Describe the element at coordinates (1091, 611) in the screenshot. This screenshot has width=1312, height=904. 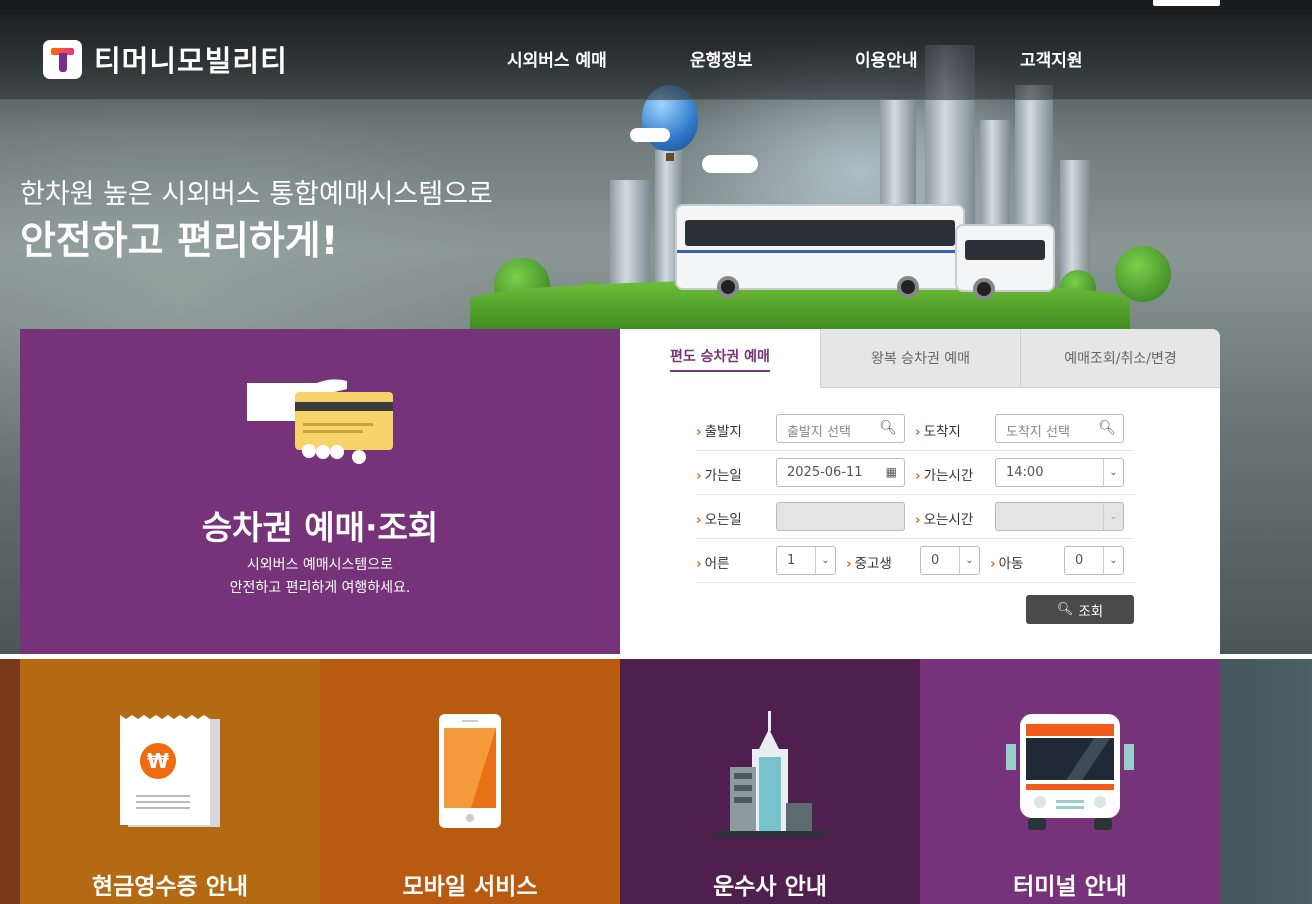
I see `search-button-label: 조회` at that location.